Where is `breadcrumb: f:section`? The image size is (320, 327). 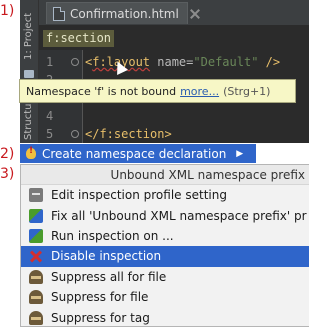
breadcrumb: f:section is located at coordinates (79, 38).